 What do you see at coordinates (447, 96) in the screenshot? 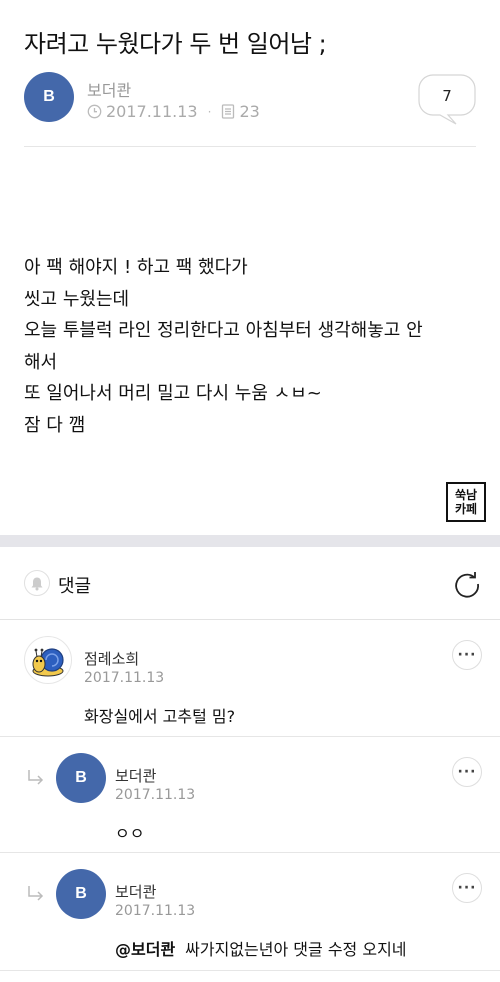
I see `comment-count: 7` at bounding box center [447, 96].